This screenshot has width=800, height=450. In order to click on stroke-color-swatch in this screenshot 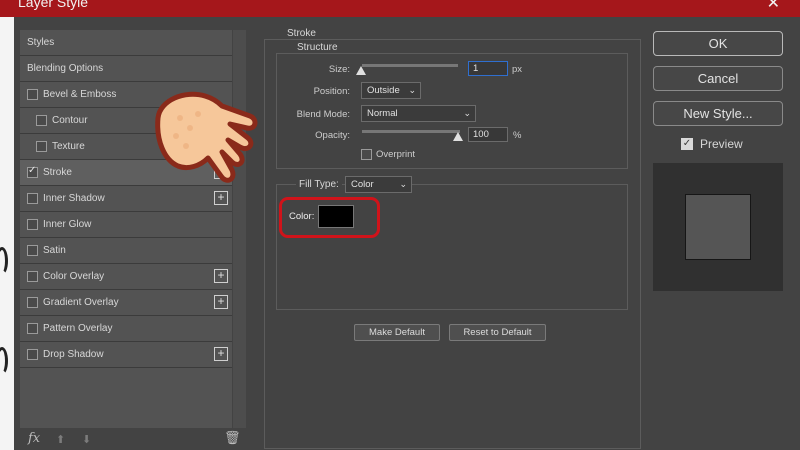, I will do `click(336, 216)`.